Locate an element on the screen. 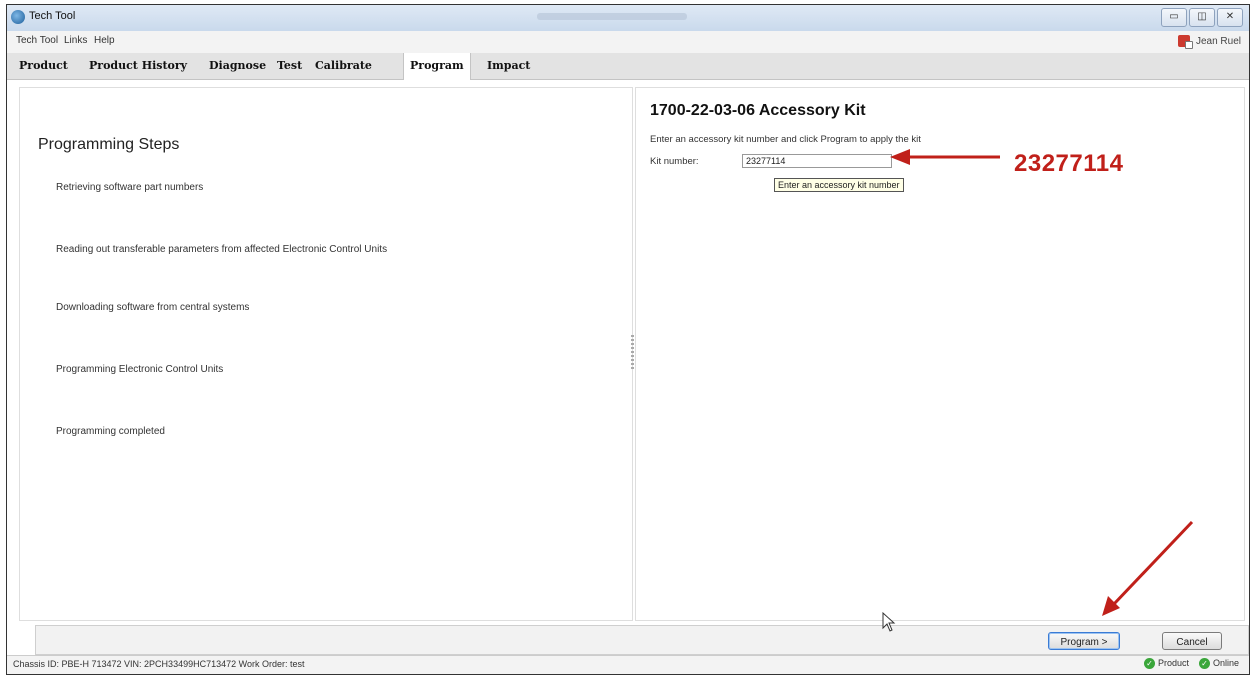 The width and height of the screenshot is (1256, 675). close-icon: ✕ is located at coordinates (1230, 17).